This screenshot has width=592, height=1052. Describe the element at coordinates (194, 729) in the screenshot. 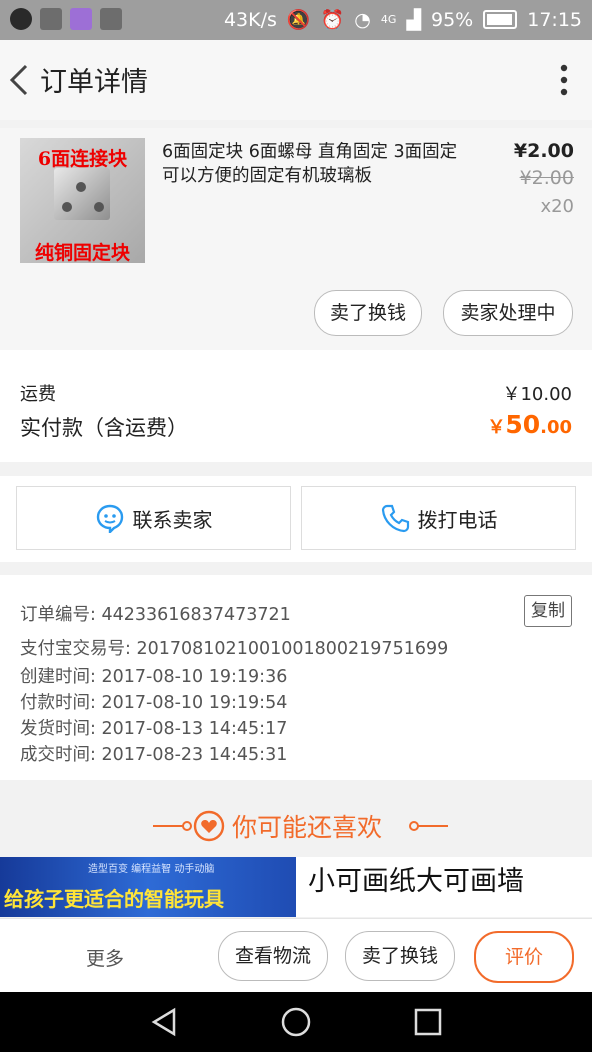

I see `shipped-time: 2017-08-13 14:45:17` at that location.